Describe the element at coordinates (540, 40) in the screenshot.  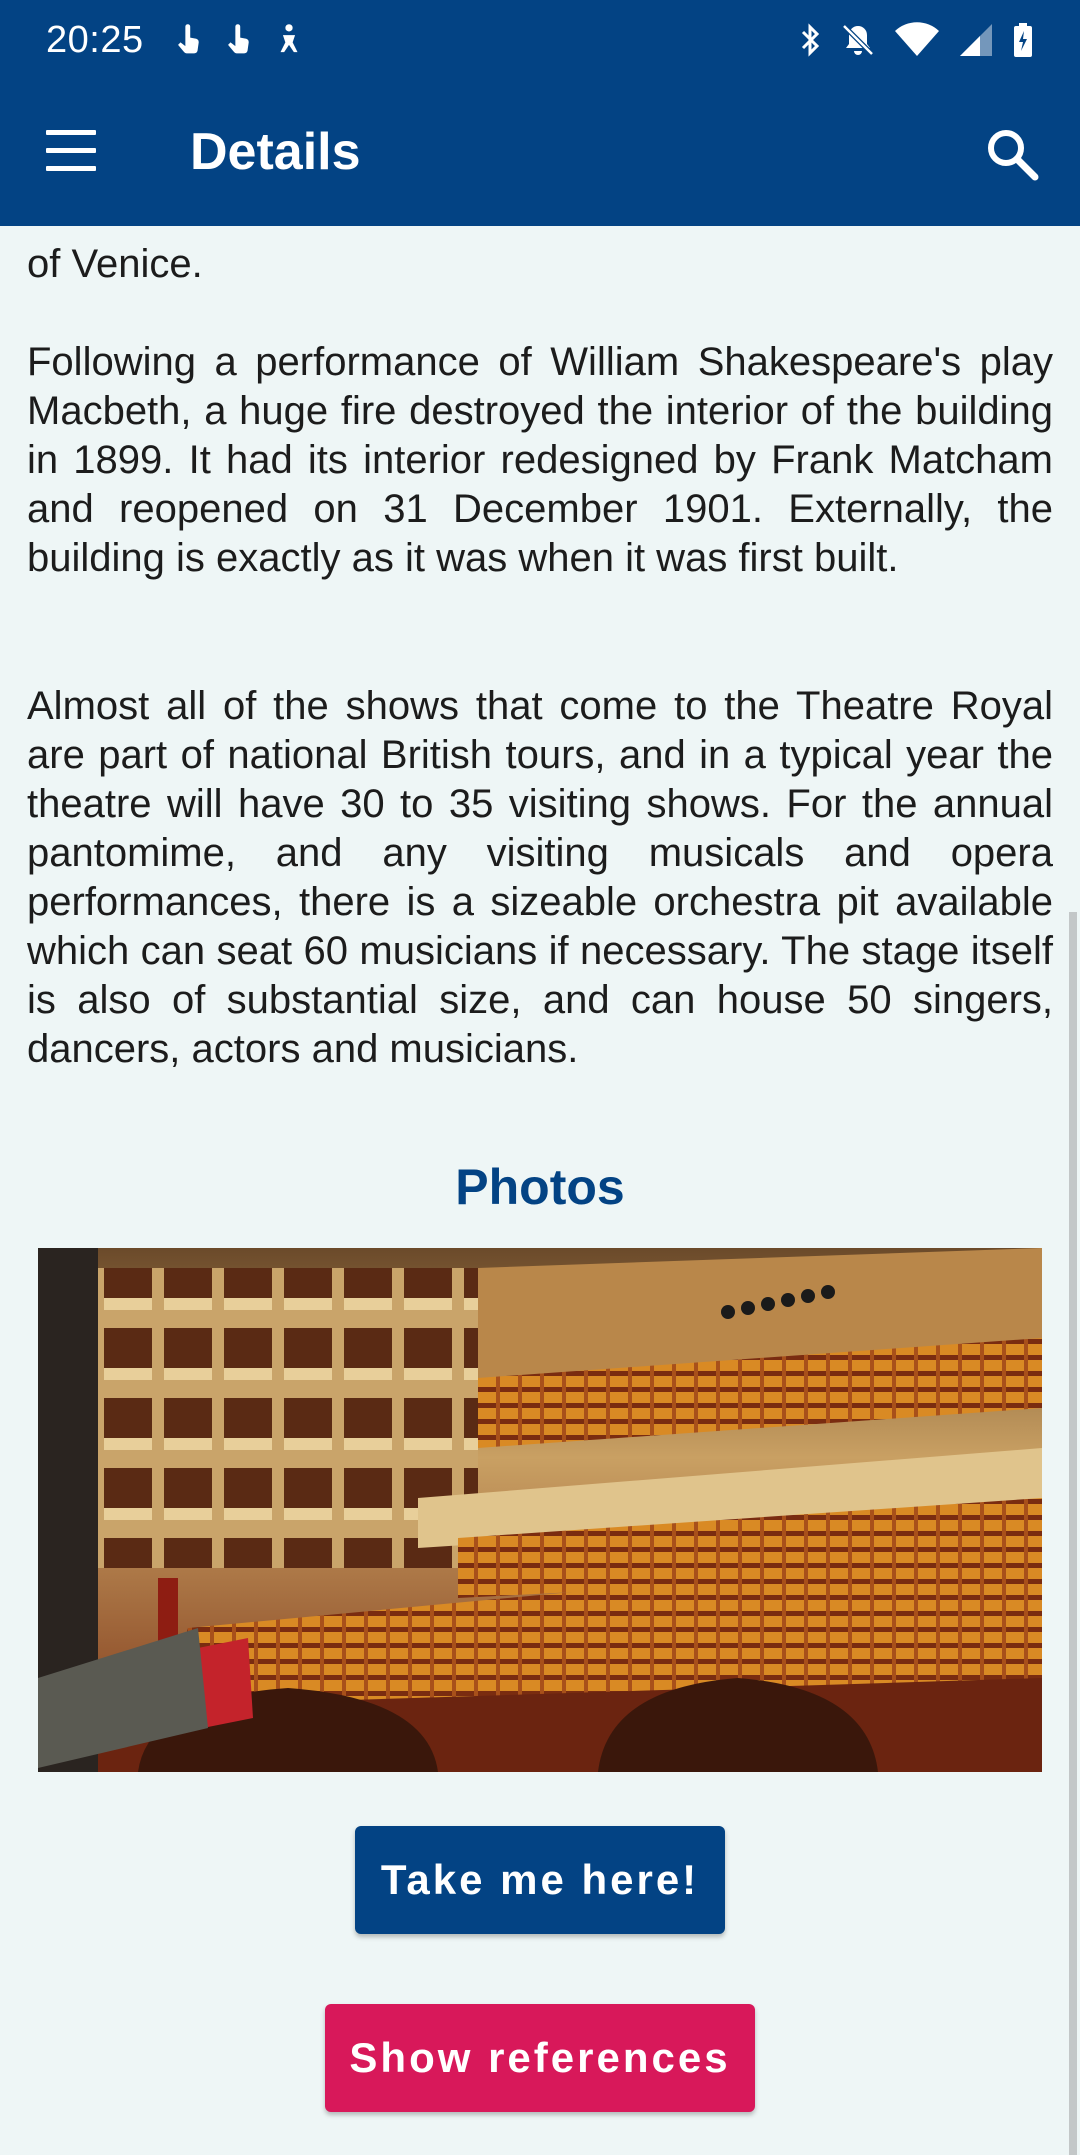
I see `status-bar: 20:25` at that location.